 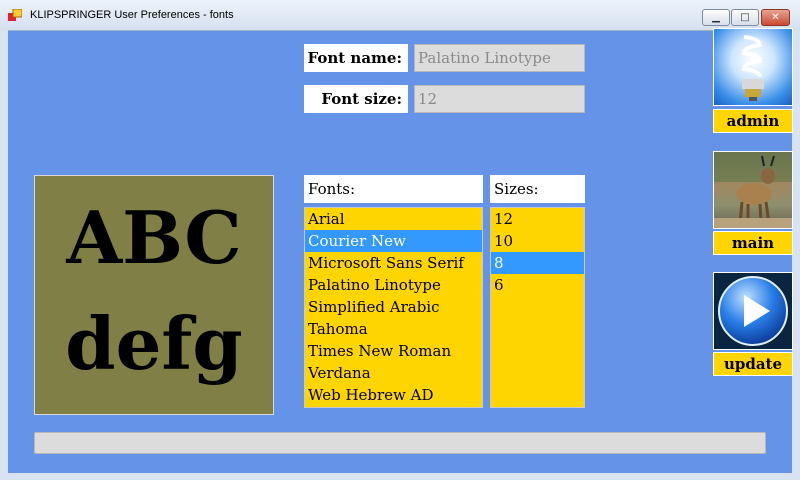 I want to click on fonts-list-item: Arial, so click(x=393, y=219).